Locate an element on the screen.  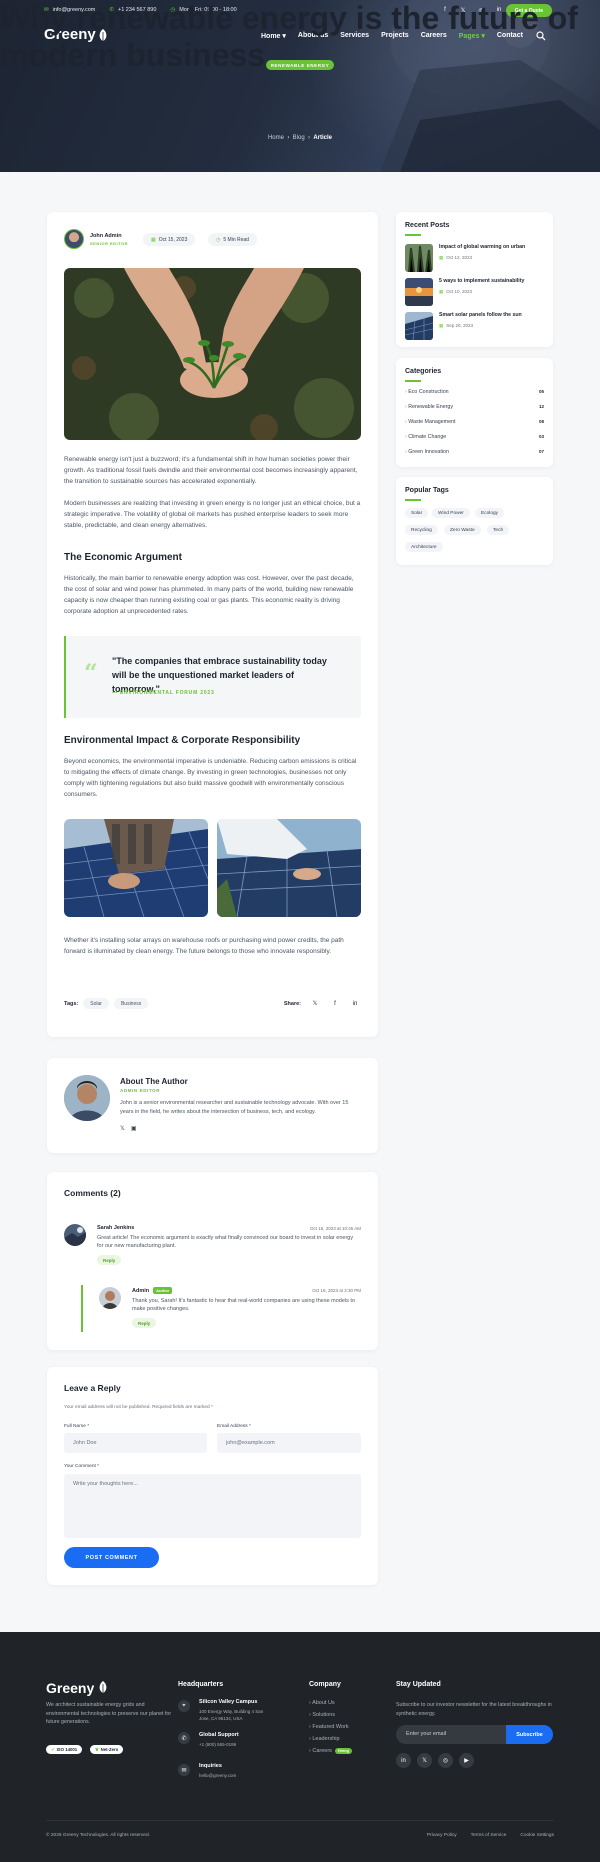
recent-posts-title: Recent Posts is located at coordinates (427, 225).